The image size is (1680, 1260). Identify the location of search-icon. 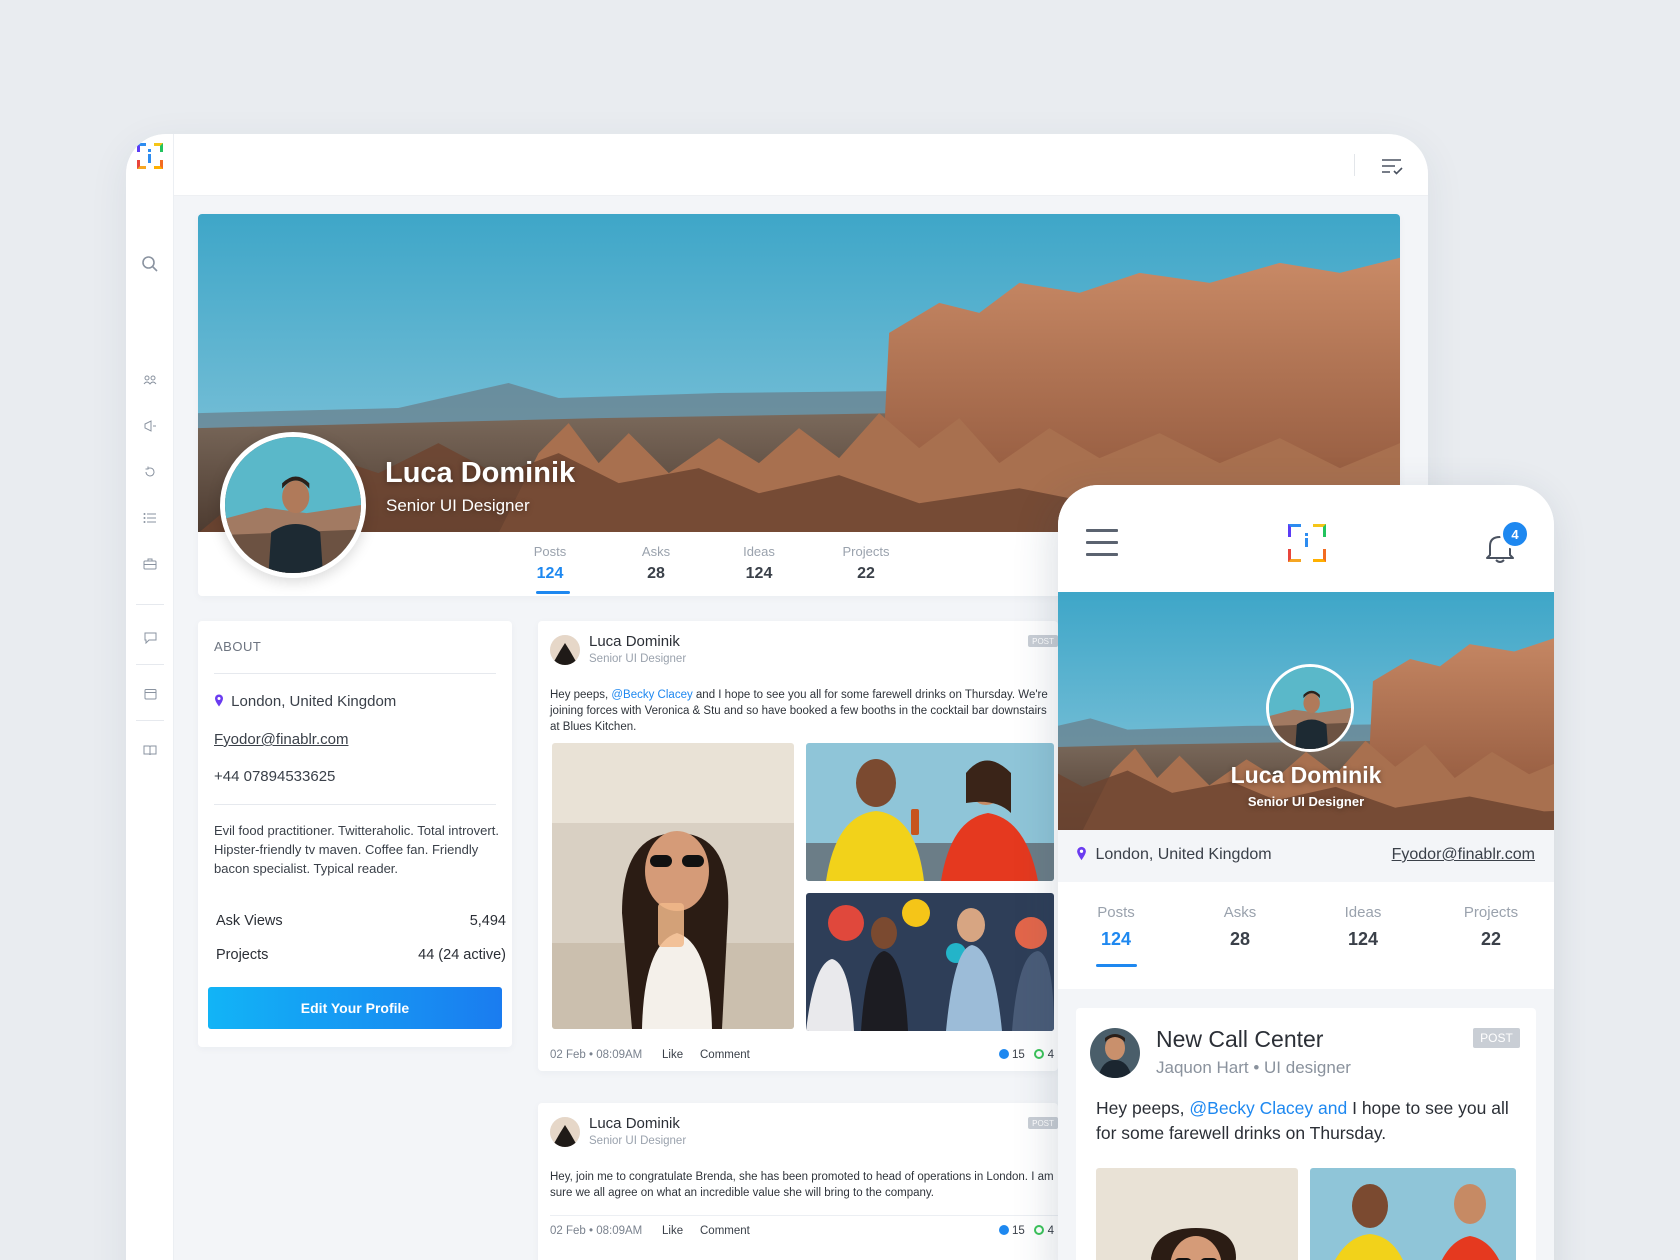
(150, 264).